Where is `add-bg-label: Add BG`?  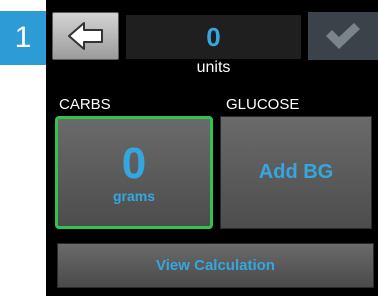
add-bg-label: Add BG is located at coordinates (296, 172).